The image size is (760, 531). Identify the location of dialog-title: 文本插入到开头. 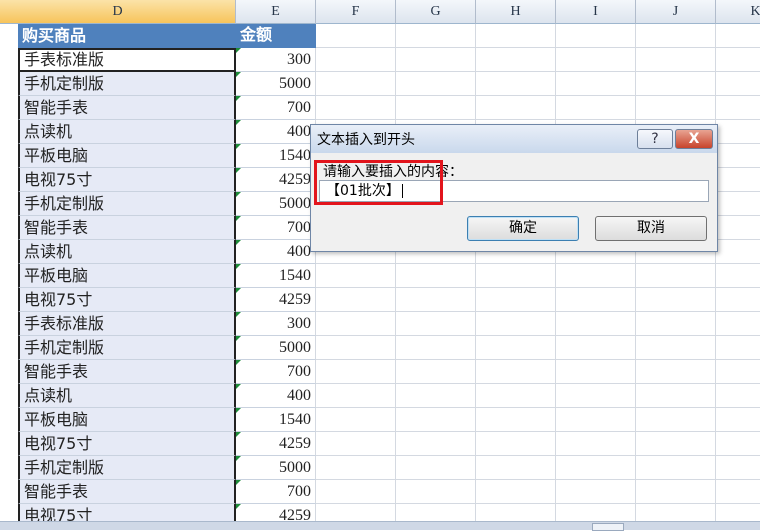
(366, 140).